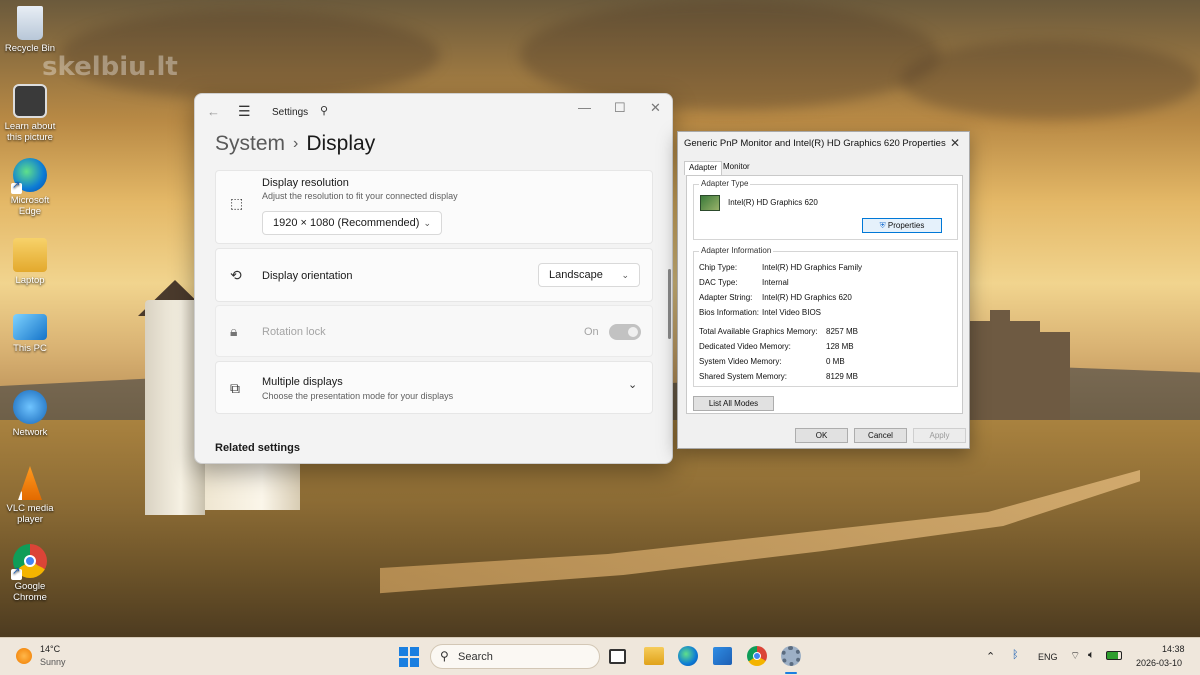 Image resolution: width=1200 pixels, height=675 pixels. Describe the element at coordinates (346, 223) in the screenshot. I see `resolution-value: 1920 × 1080 (Recommended)` at that location.